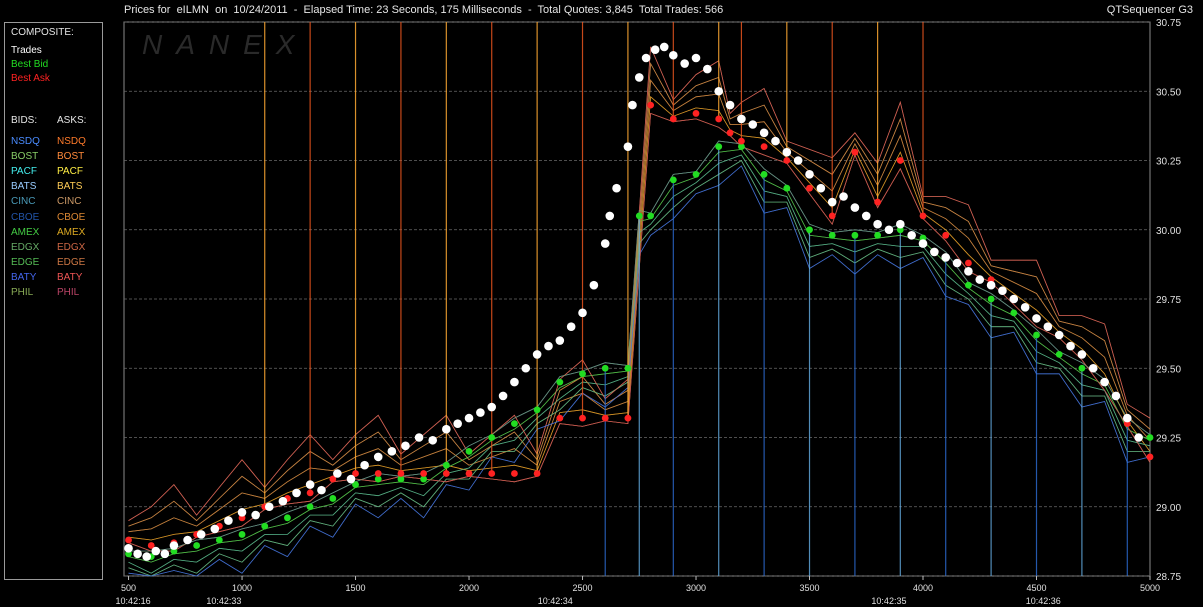 The height and width of the screenshot is (607, 1203). What do you see at coordinates (223, 601) in the screenshot?
I see `time-label: 10:42:33` at bounding box center [223, 601].